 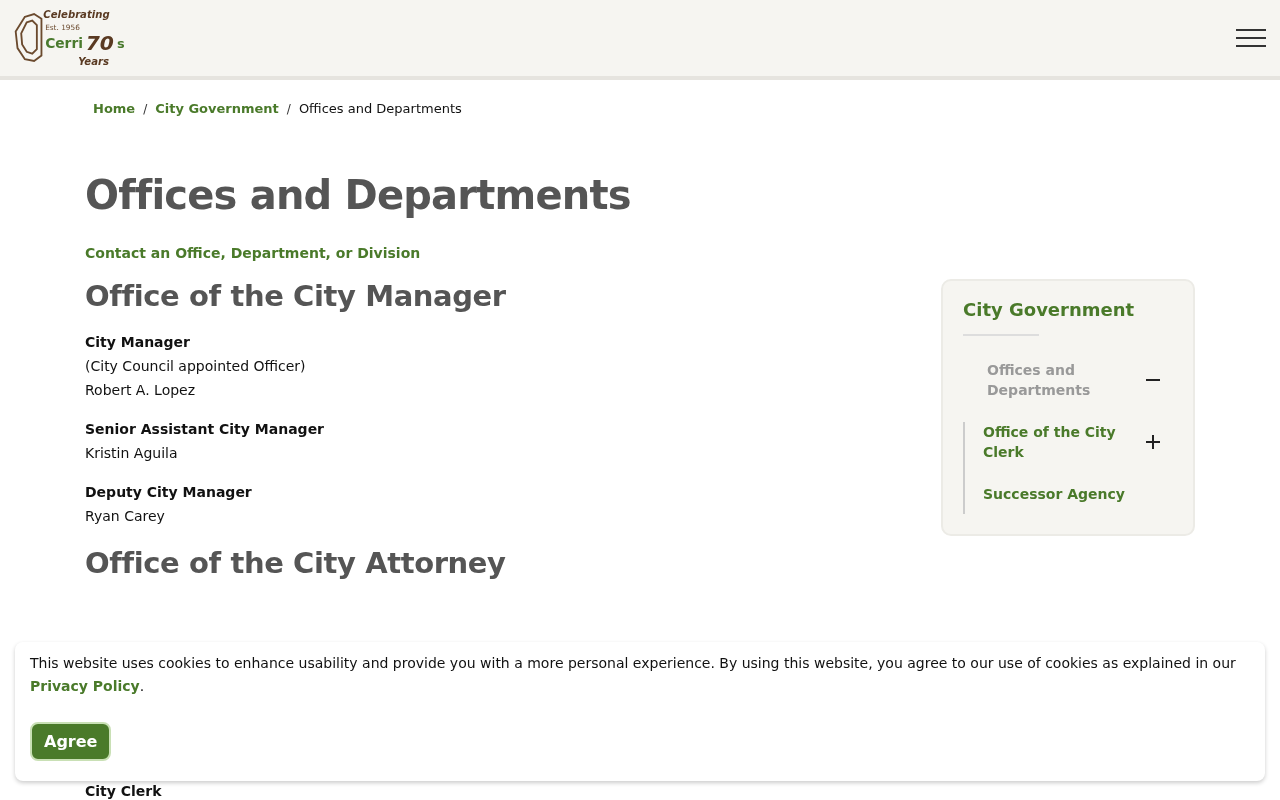 I want to click on breadcrumb-link: City Government, so click(x=217, y=108).